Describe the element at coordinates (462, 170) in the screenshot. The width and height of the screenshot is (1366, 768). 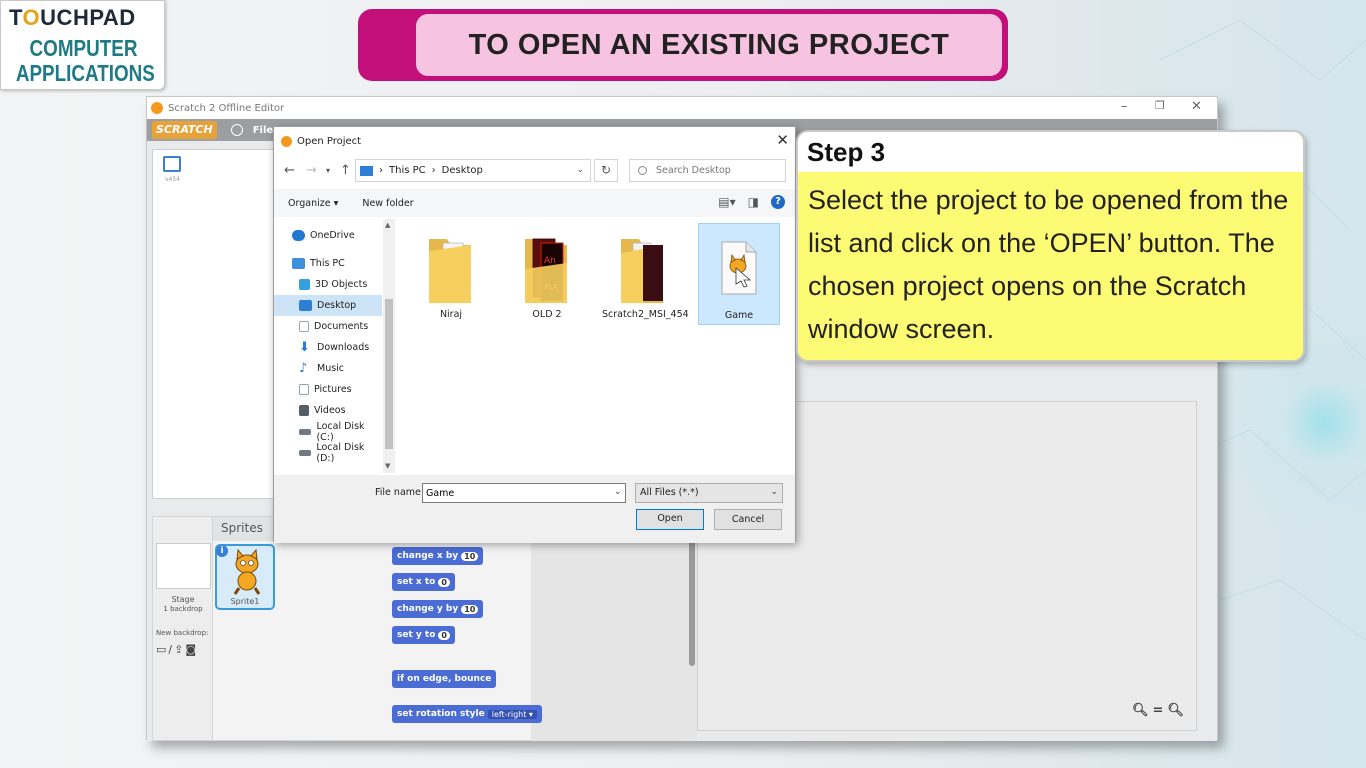
I see `breadcrumb-desktop: Desktop` at that location.